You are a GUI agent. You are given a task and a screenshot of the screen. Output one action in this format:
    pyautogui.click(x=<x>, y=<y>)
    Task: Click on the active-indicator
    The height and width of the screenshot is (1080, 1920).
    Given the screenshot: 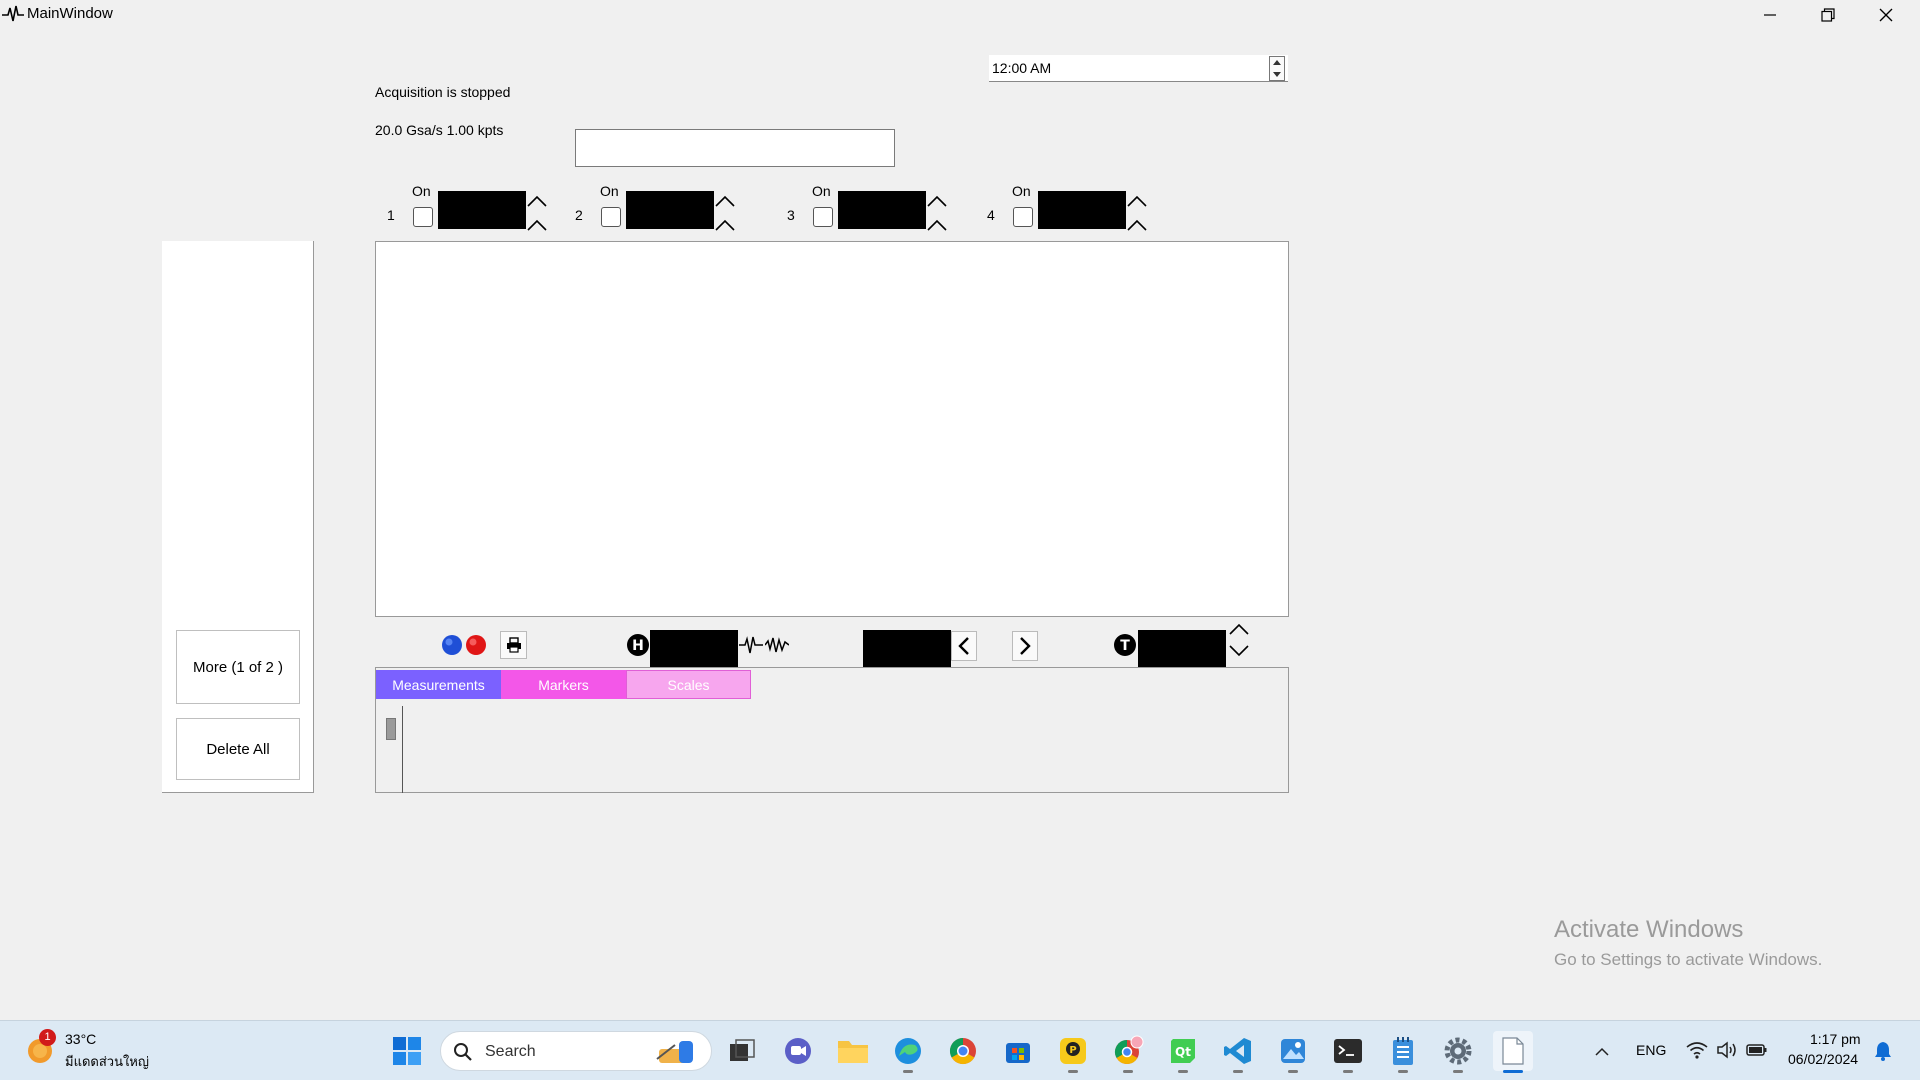 What is the action you would take?
    pyautogui.click(x=1513, y=1071)
    